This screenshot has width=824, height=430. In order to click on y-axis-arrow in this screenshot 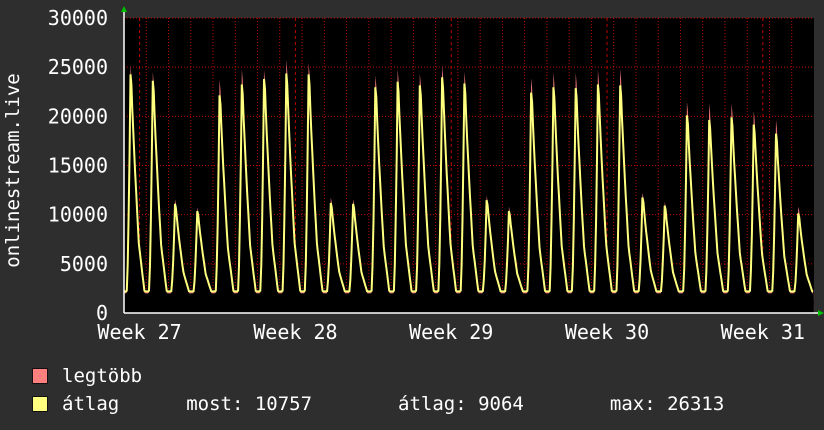, I will do `click(124, 9)`.